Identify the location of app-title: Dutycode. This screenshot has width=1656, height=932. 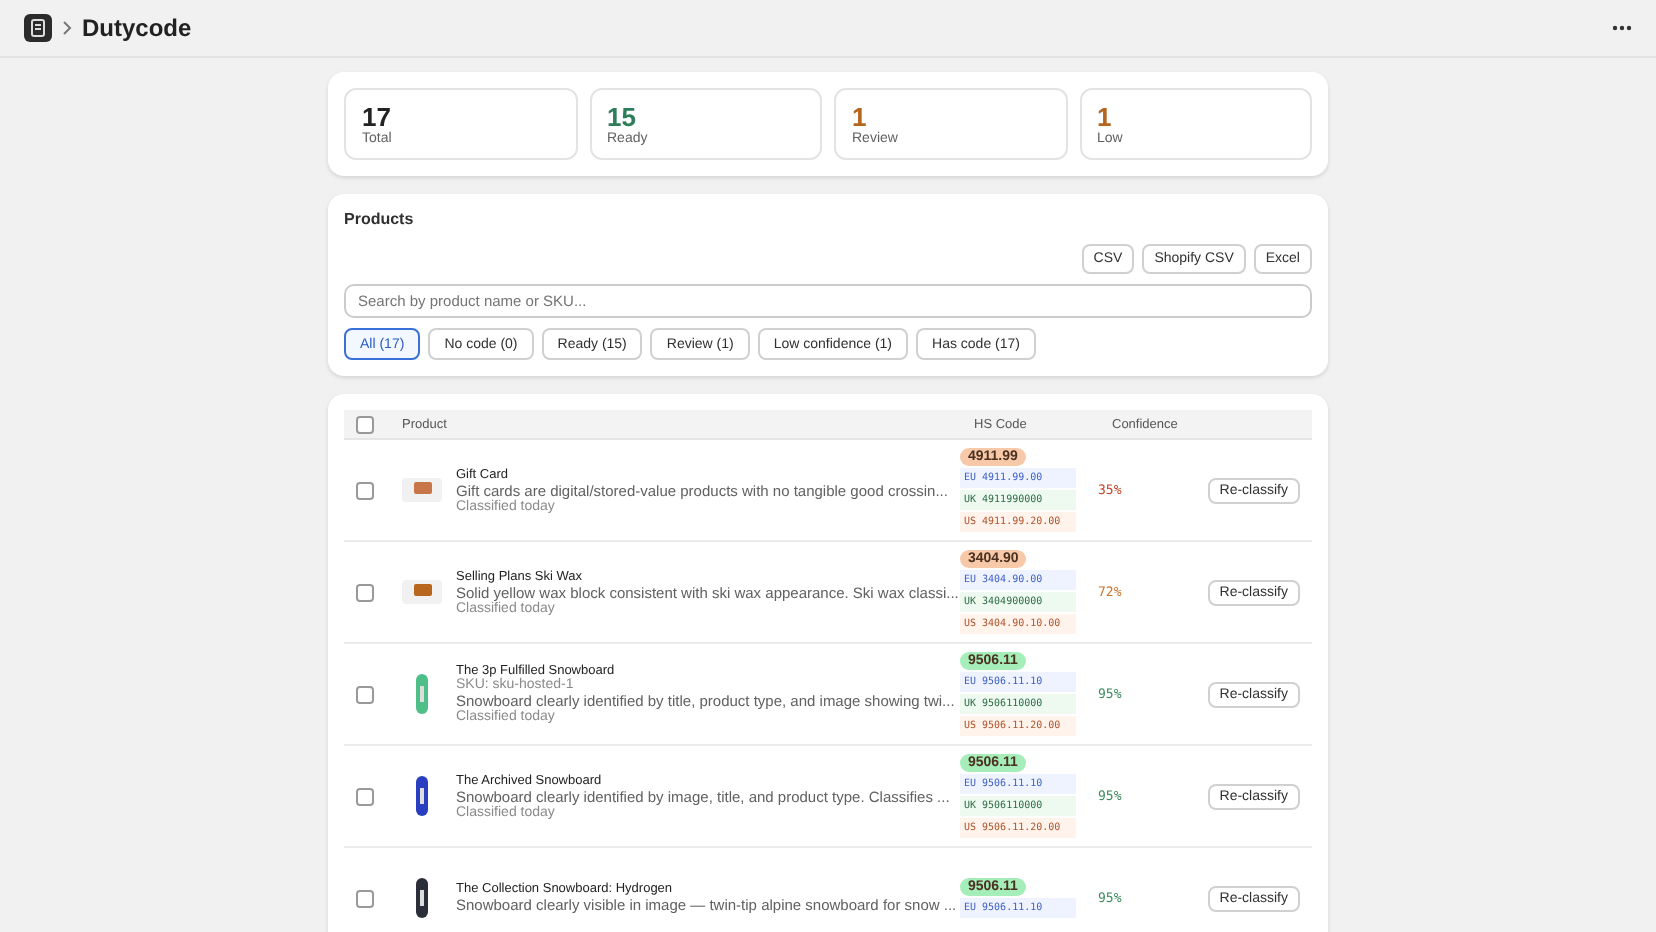
(137, 28).